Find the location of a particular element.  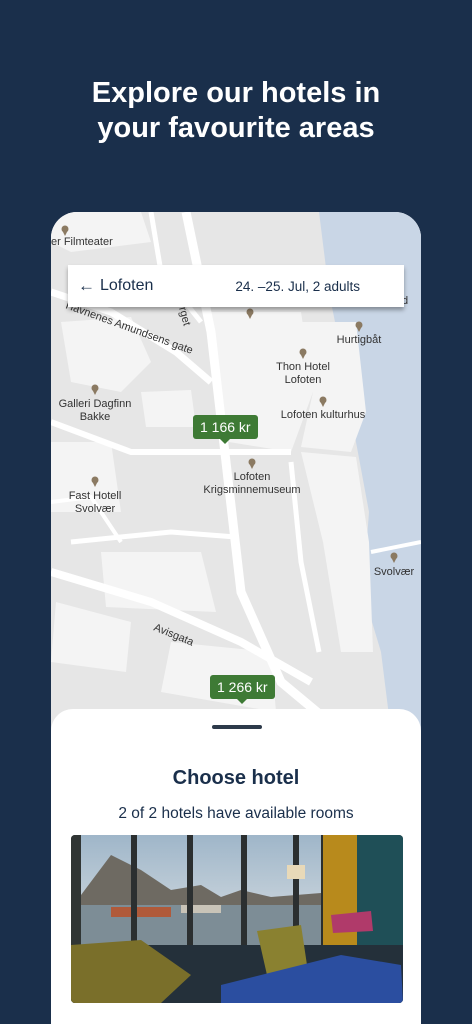

arrow-left-icon: ← is located at coordinates (88, 286).